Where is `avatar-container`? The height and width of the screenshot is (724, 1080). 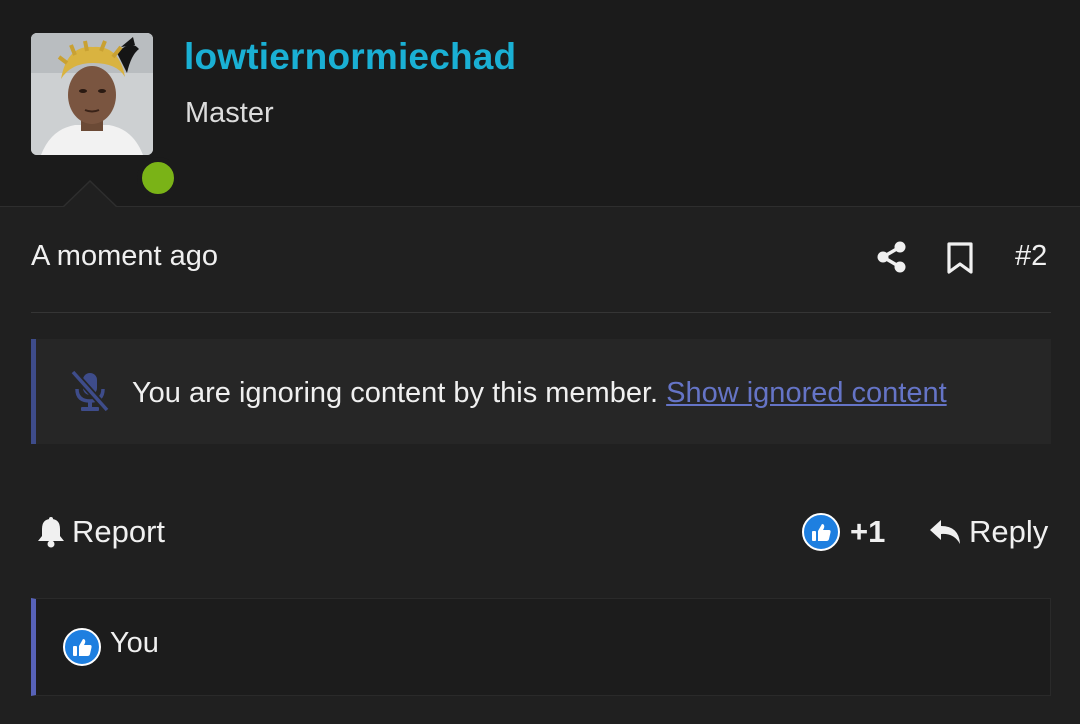
avatar-container is located at coordinates (105, 116).